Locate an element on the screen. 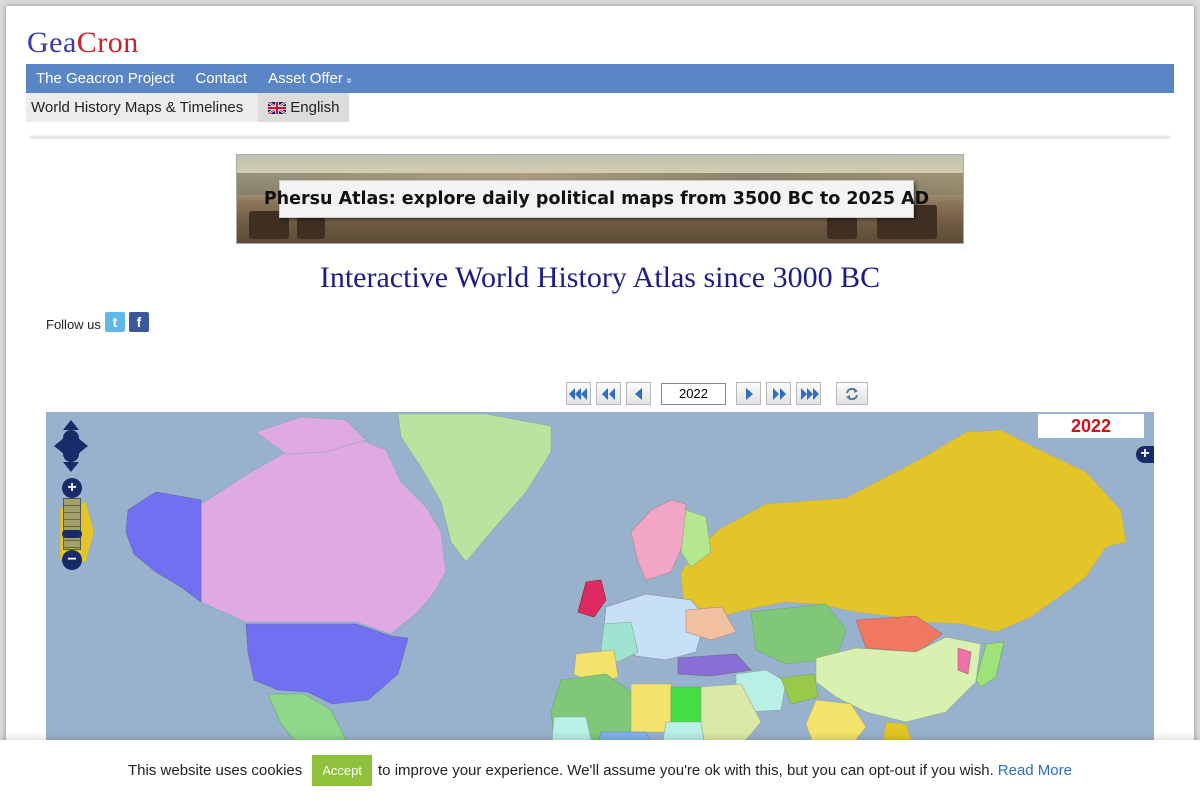 The image size is (1200, 800). pan-arrows-icon is located at coordinates (71, 446).